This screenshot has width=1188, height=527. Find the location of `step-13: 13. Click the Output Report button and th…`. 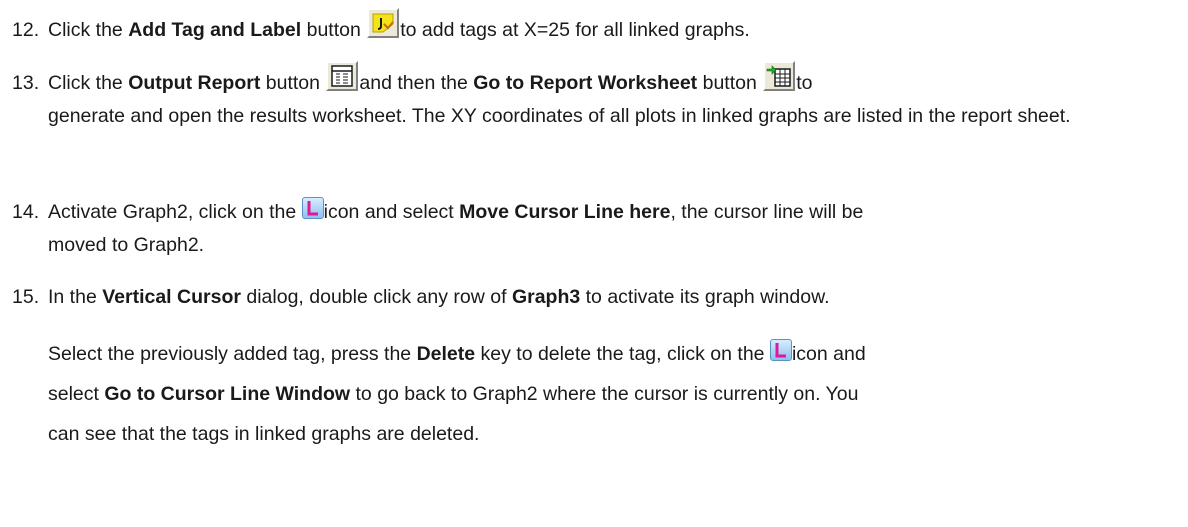

step-13: 13. Click the Output Report button and th… is located at coordinates (592, 97).